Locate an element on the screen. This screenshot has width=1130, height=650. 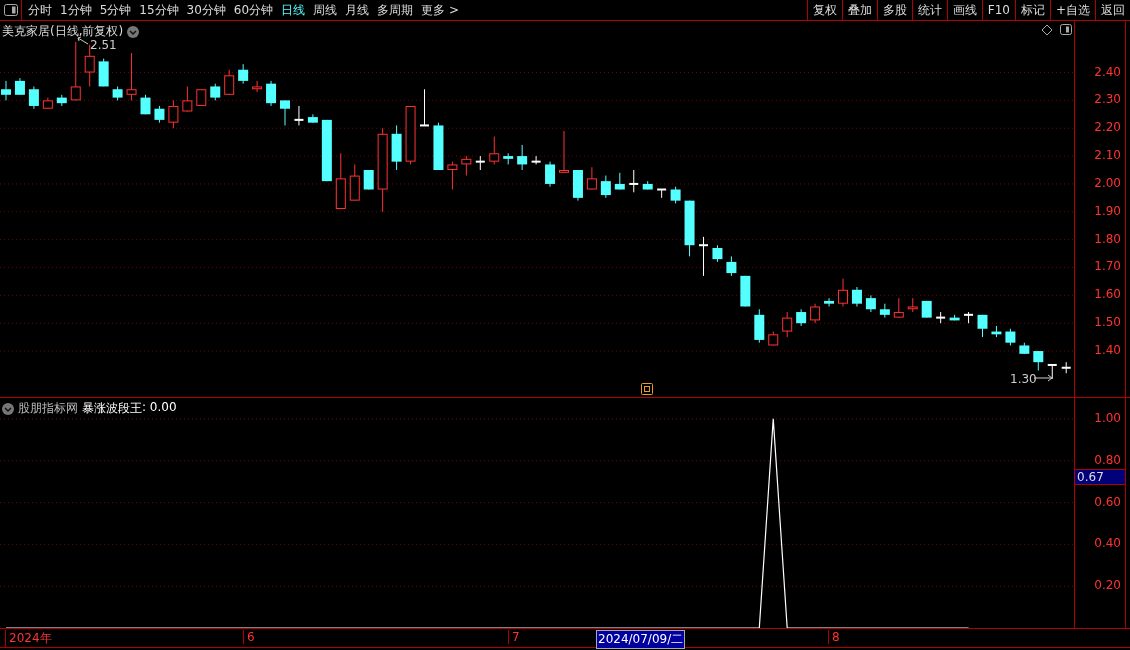
period-tab: 日线 is located at coordinates (293, 10).